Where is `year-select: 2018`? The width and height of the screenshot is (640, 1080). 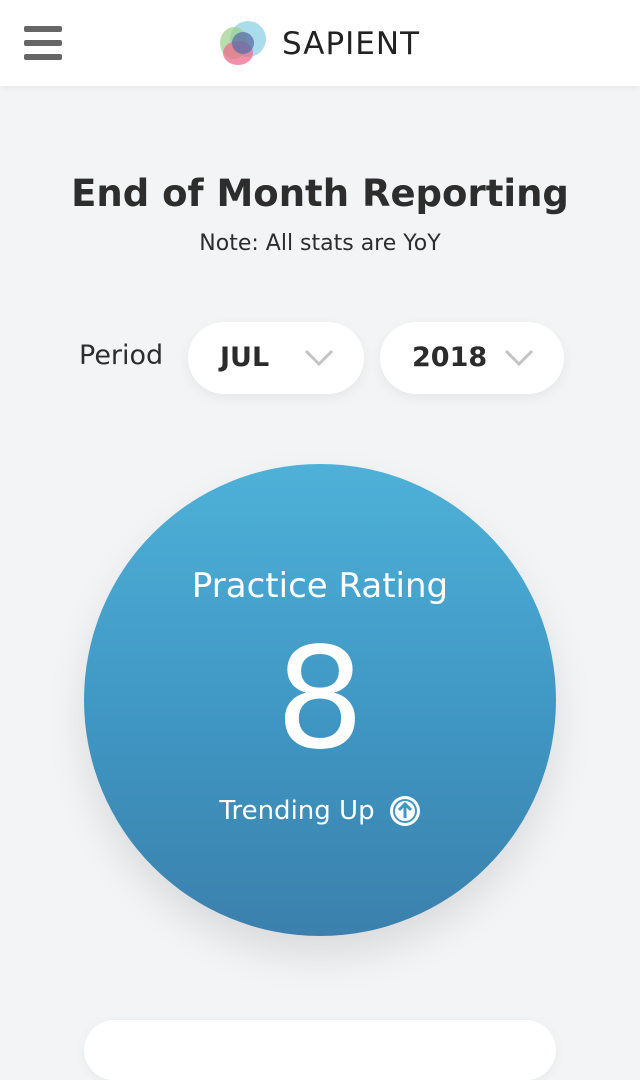
year-select: 2018 is located at coordinates (472, 358).